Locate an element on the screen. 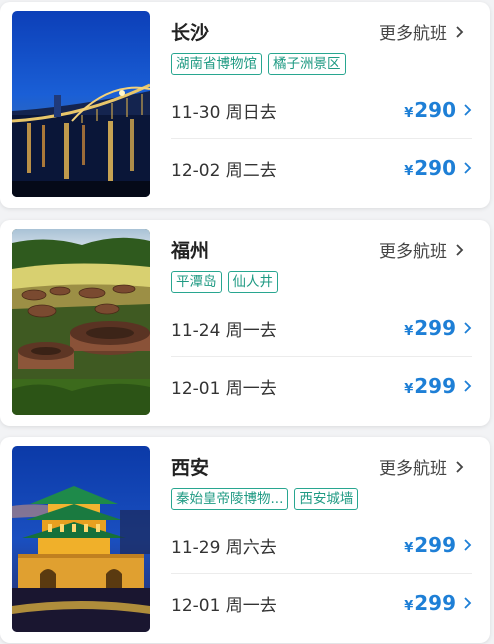 This screenshot has width=494, height=644. flight-option: 11-30 周日去 ¥ 290 is located at coordinates (321, 110).